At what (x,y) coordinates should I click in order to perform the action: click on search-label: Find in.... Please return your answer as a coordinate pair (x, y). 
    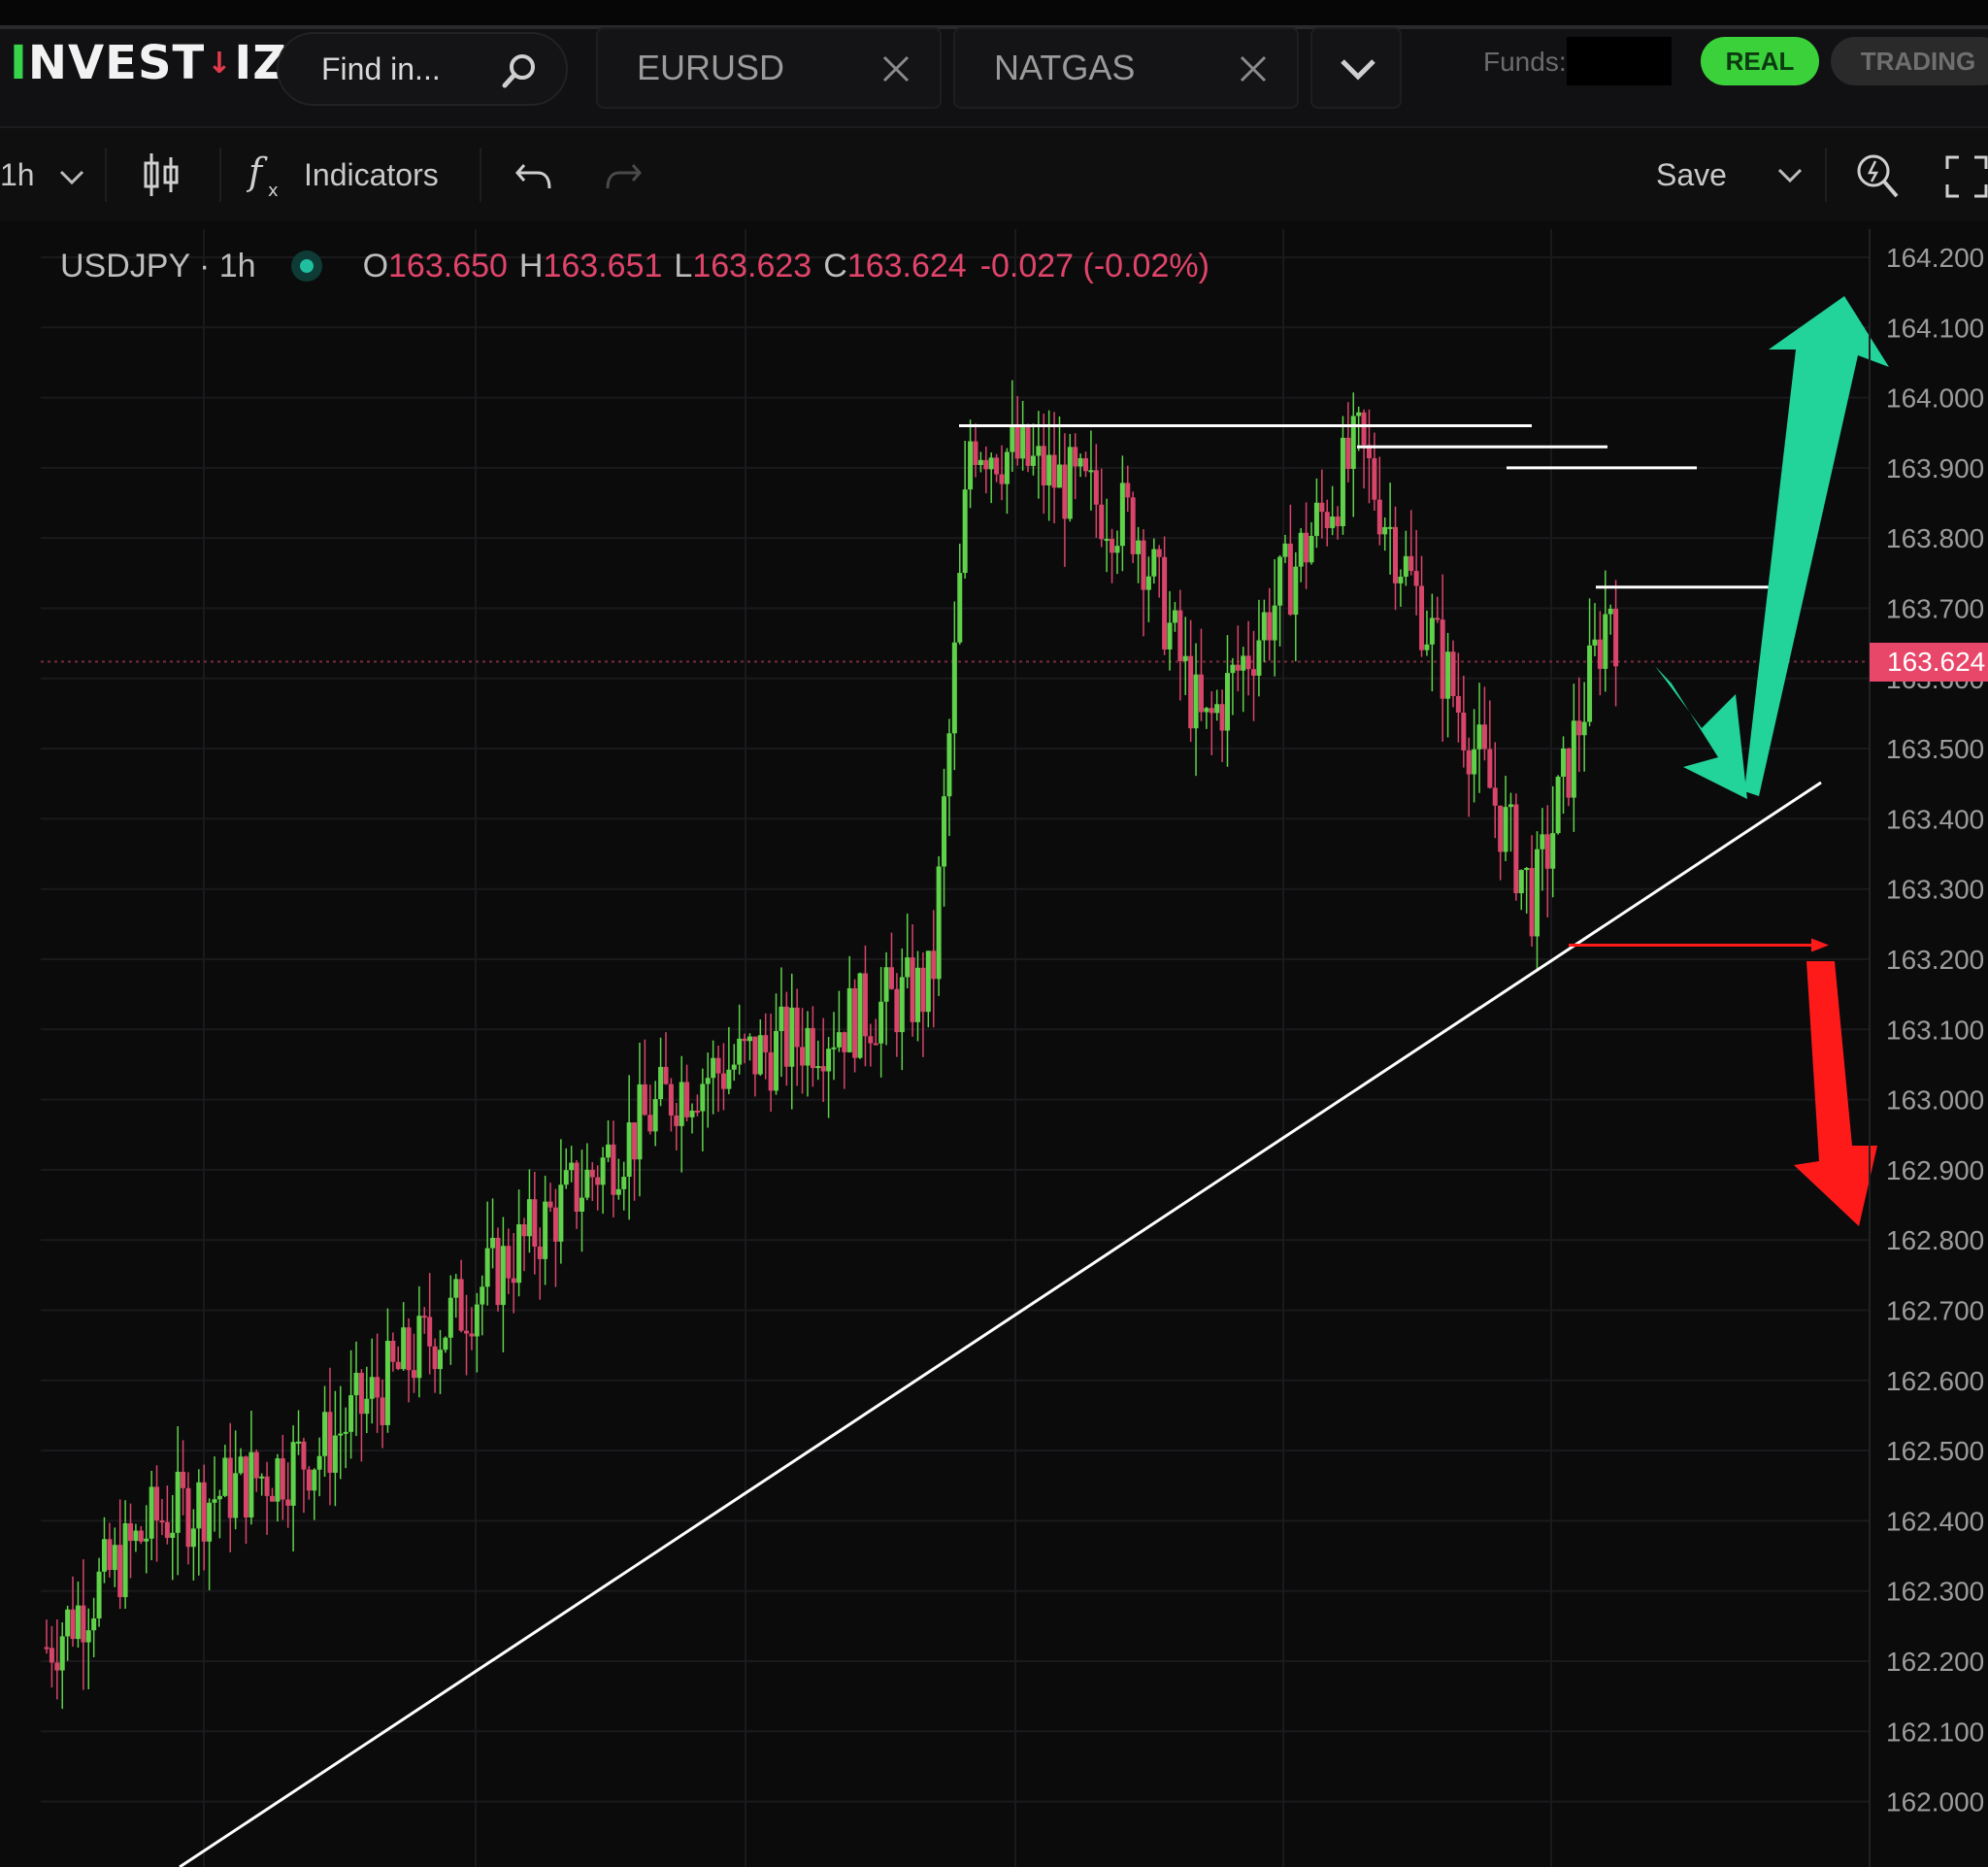
    Looking at the image, I should click on (381, 68).